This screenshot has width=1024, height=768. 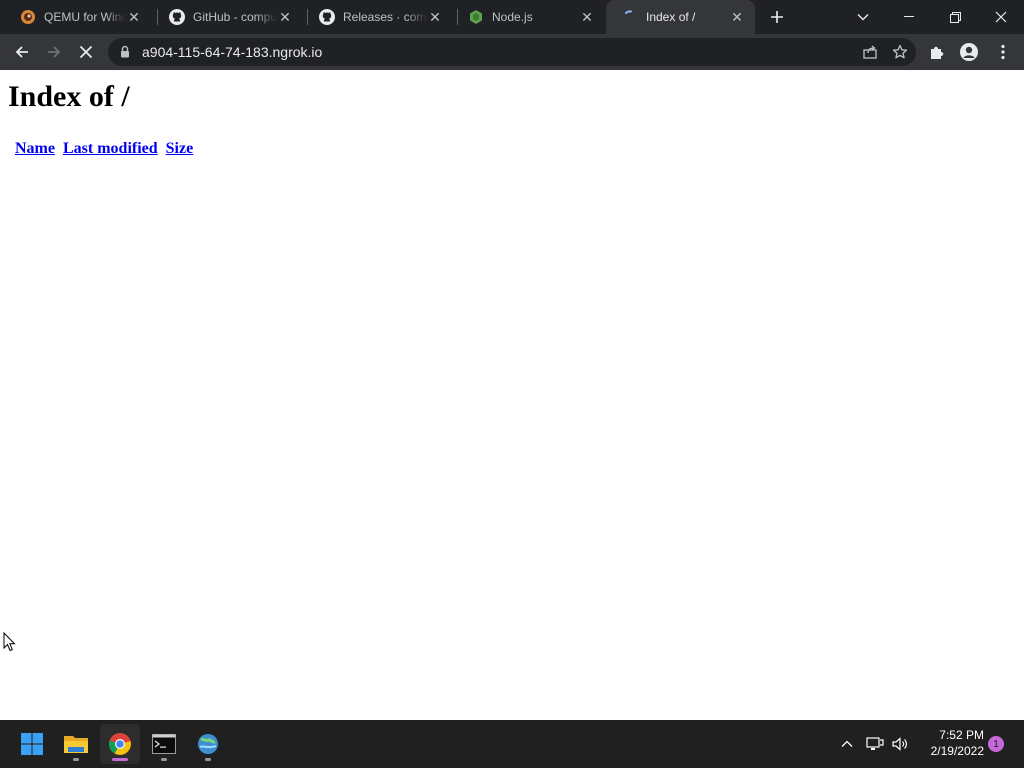 What do you see at coordinates (630, 17) in the screenshot?
I see `loading-spinner-icon` at bounding box center [630, 17].